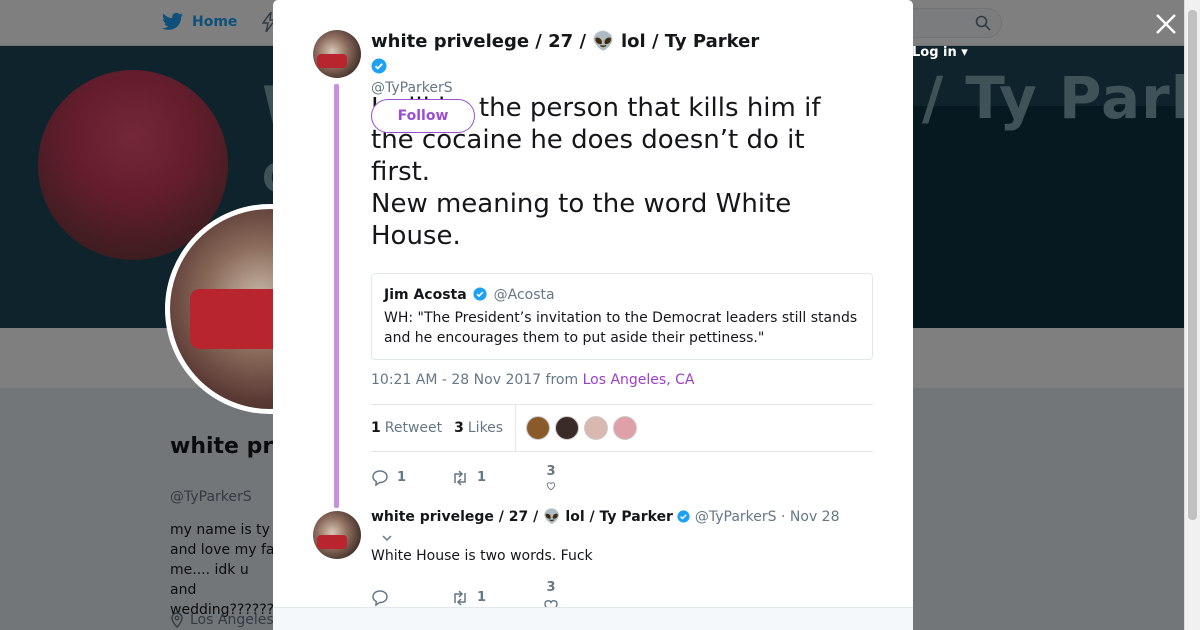  Describe the element at coordinates (551, 486) in the screenshot. I see `heart-icon` at that location.